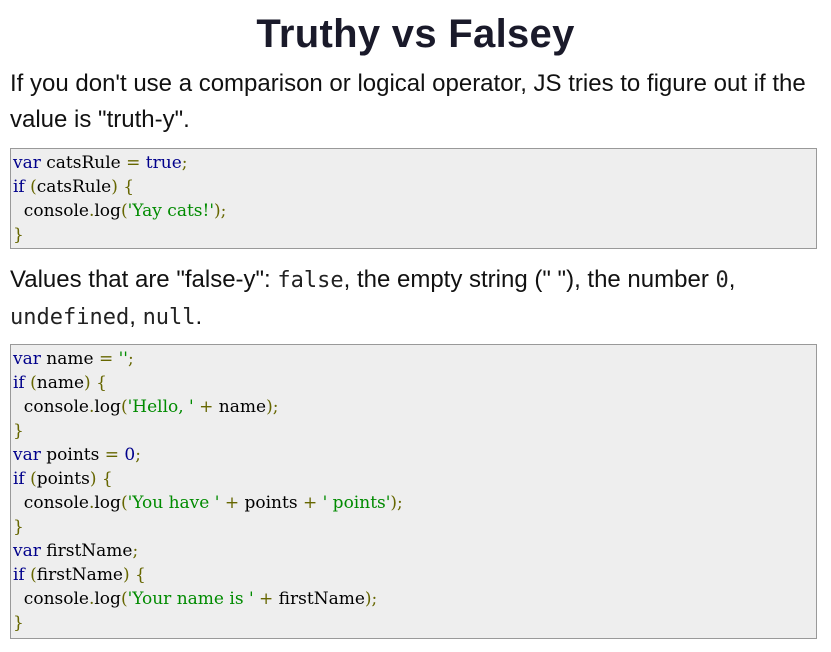  What do you see at coordinates (414, 551) in the screenshot?
I see `code-line: var firstName;` at bounding box center [414, 551].